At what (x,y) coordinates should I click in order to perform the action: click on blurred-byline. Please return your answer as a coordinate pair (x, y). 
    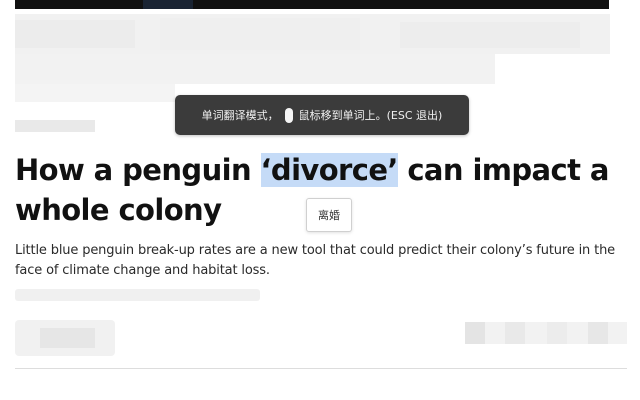
    Looking at the image, I should click on (137, 295).